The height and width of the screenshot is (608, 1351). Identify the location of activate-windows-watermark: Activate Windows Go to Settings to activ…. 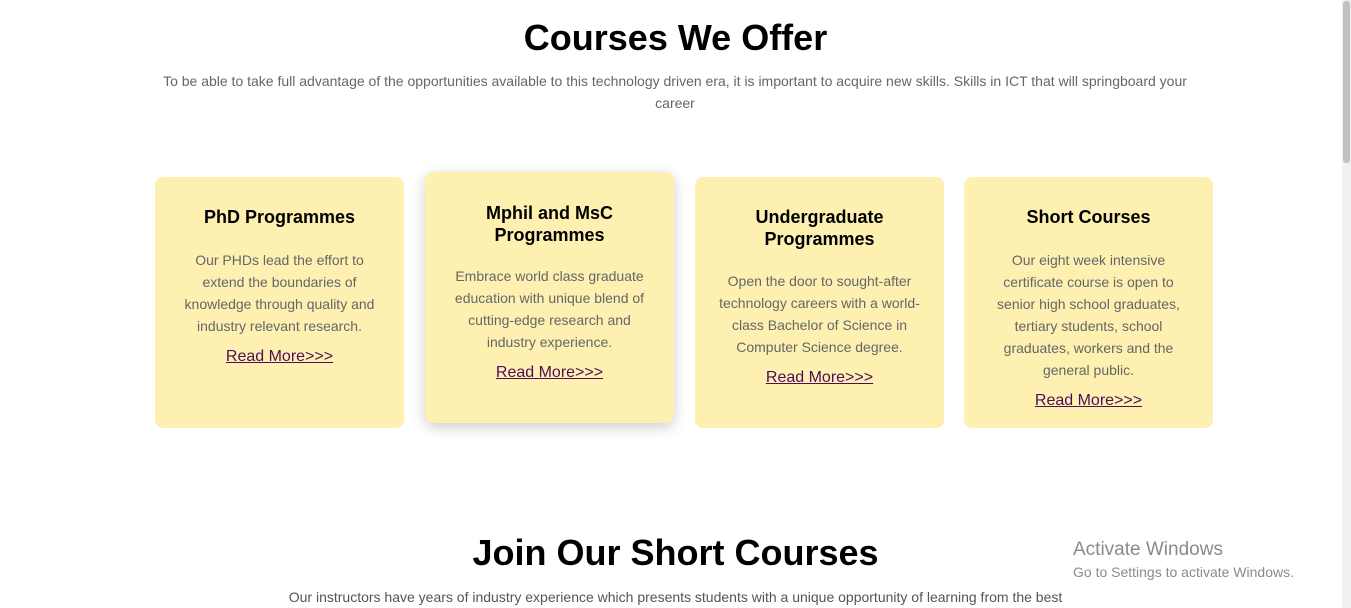
(1183, 560).